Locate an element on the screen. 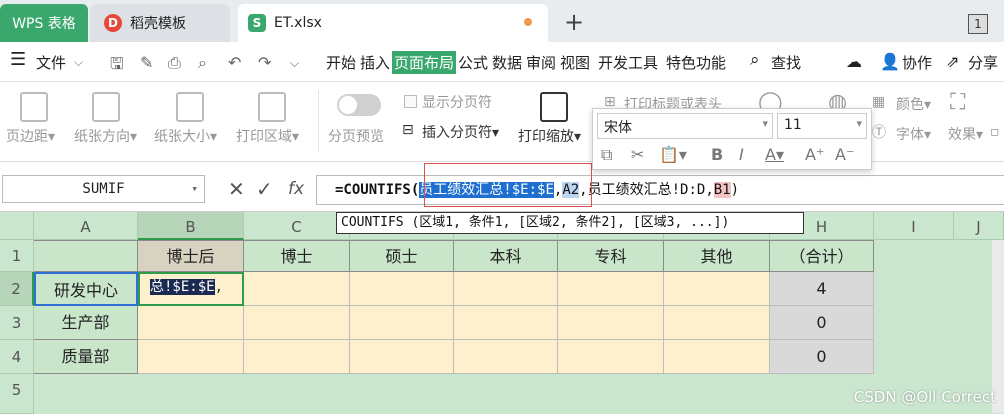  effect-button: 效果▾ is located at coordinates (965, 134).